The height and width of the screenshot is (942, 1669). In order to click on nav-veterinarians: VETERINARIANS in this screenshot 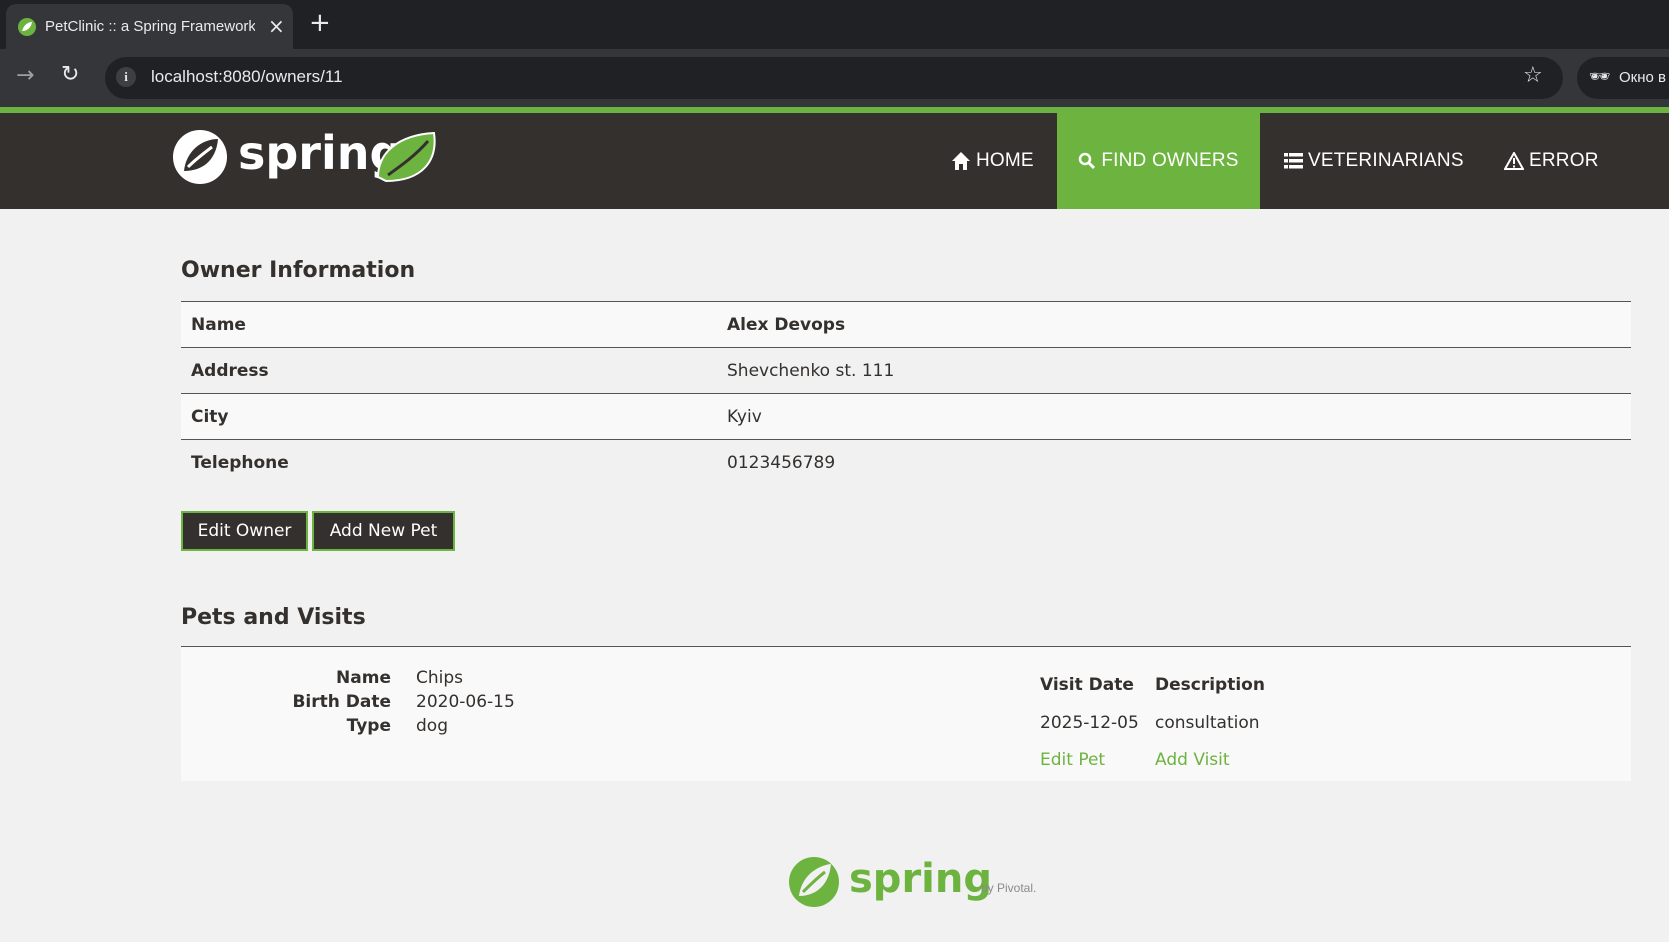, I will do `click(1374, 161)`.